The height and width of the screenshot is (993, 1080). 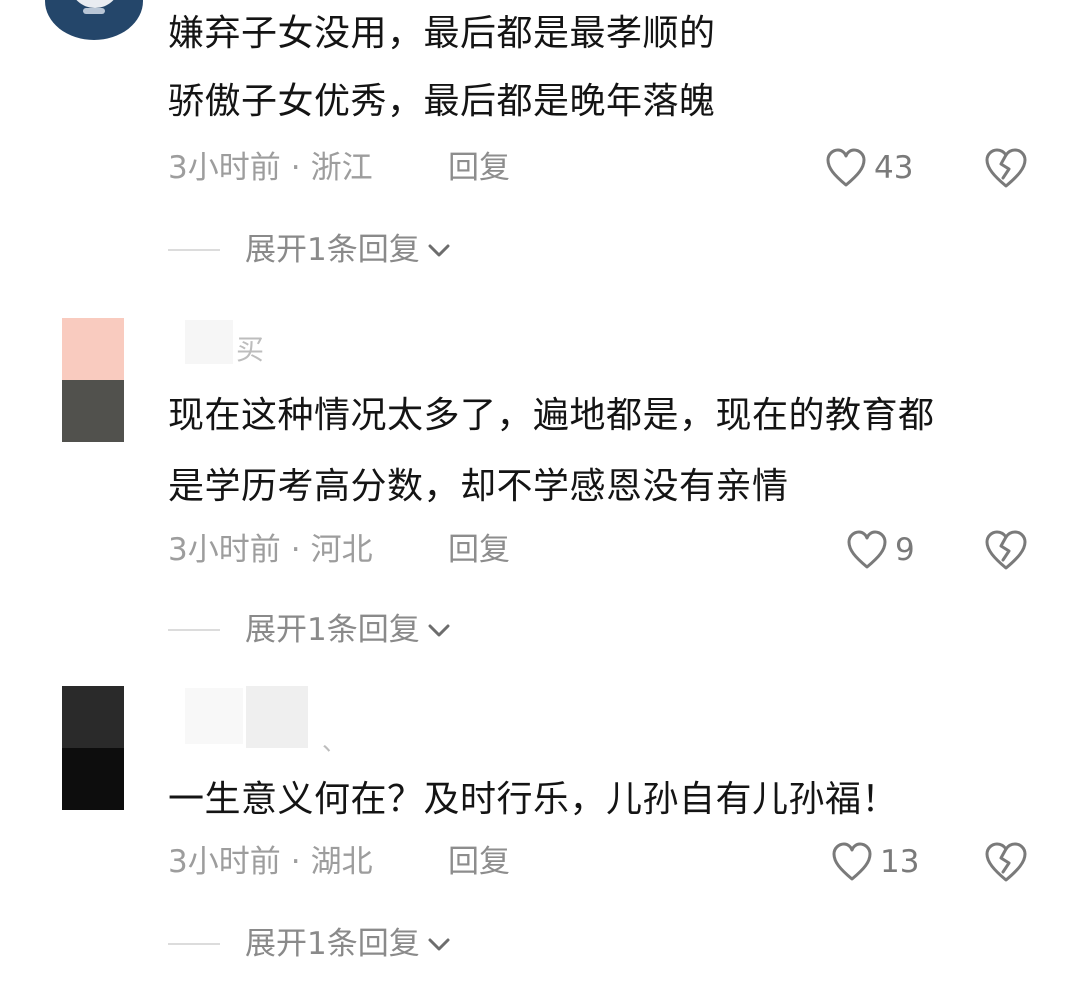 I want to click on comment-meta: 3小时前 · 湖北, so click(x=270, y=862).